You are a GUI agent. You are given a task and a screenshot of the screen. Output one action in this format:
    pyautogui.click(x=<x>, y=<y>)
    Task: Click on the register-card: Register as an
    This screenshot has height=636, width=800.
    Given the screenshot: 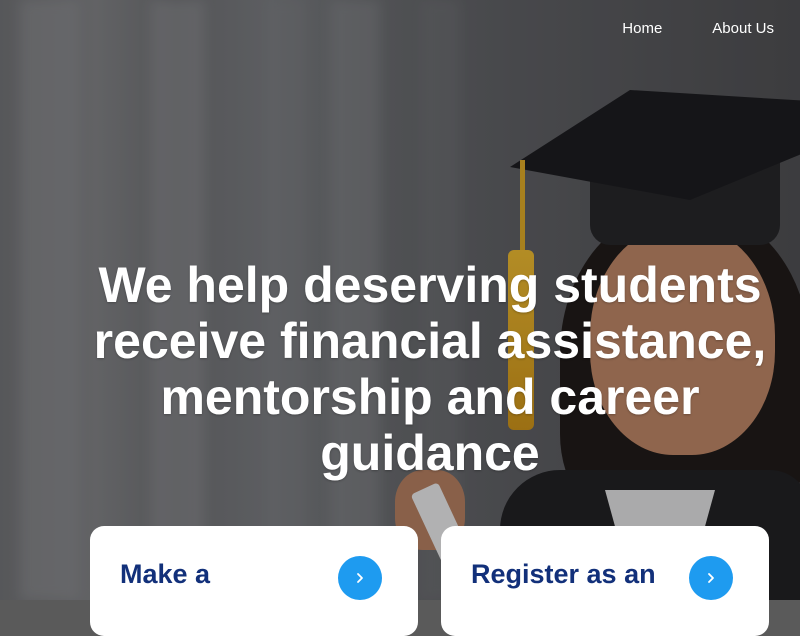 What is the action you would take?
    pyautogui.click(x=605, y=581)
    